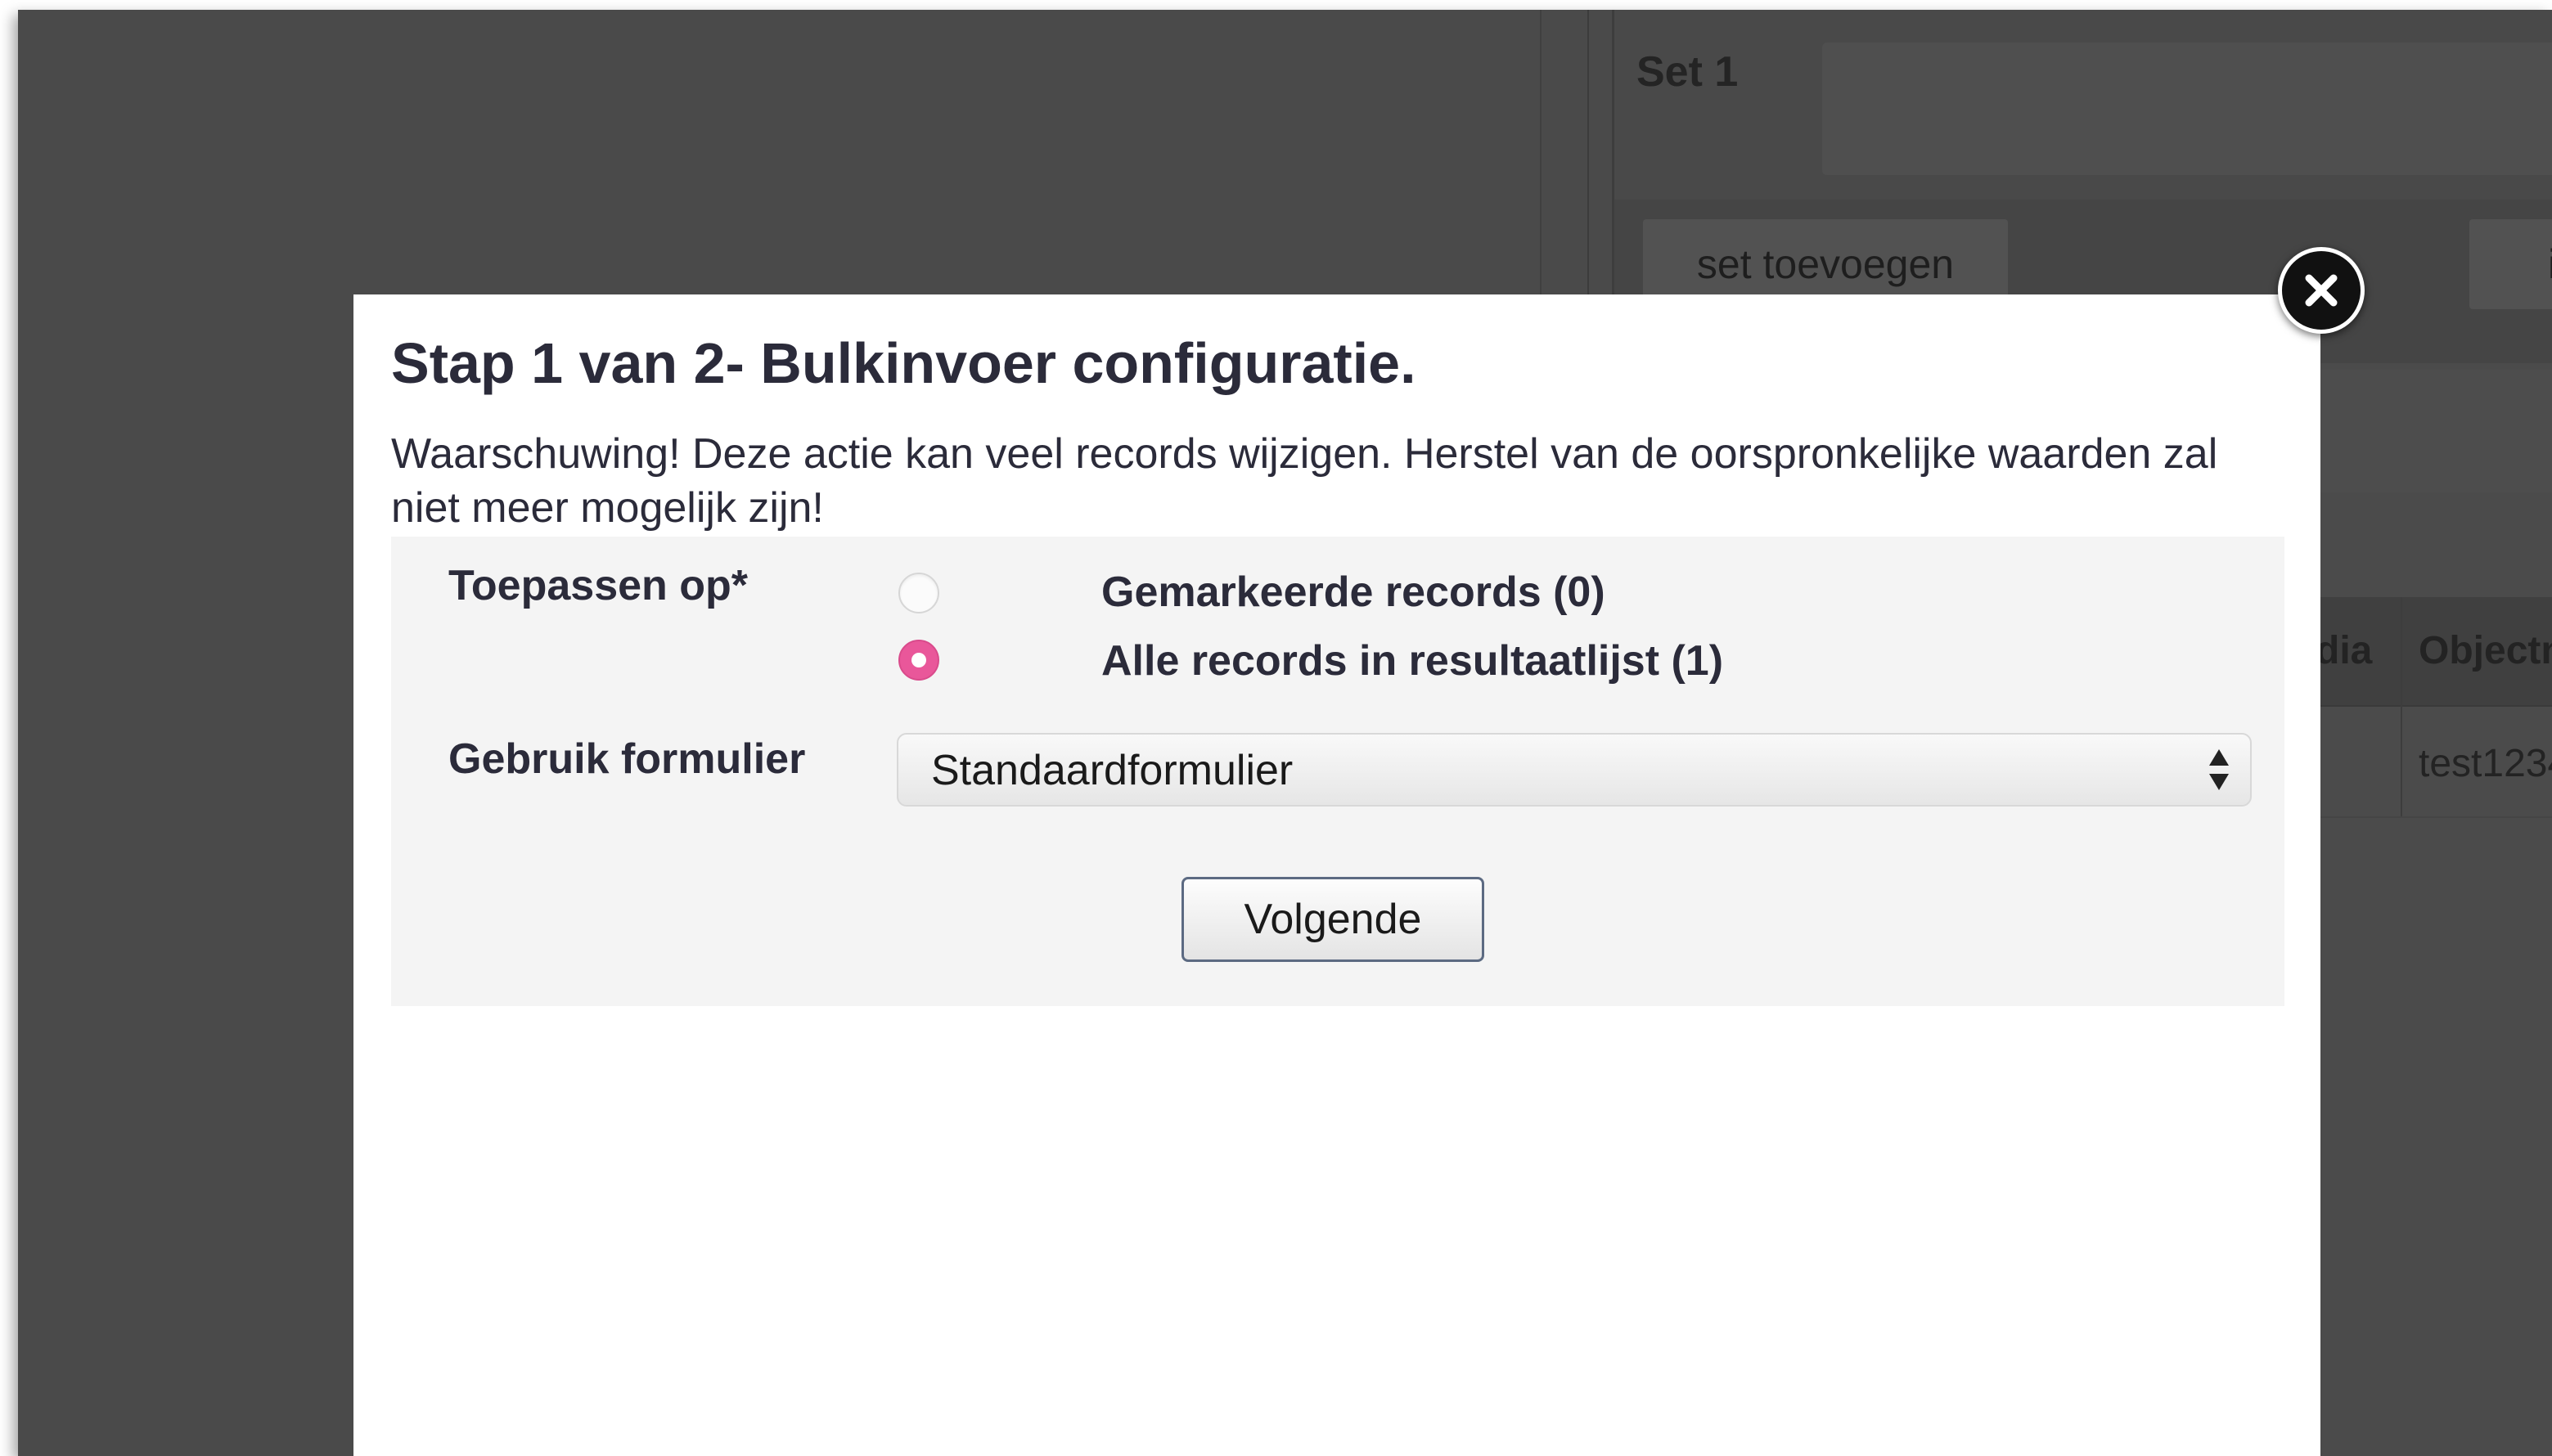 The image size is (2552, 1456). What do you see at coordinates (2485, 764) in the screenshot?
I see `background-table-cell: test1234` at bounding box center [2485, 764].